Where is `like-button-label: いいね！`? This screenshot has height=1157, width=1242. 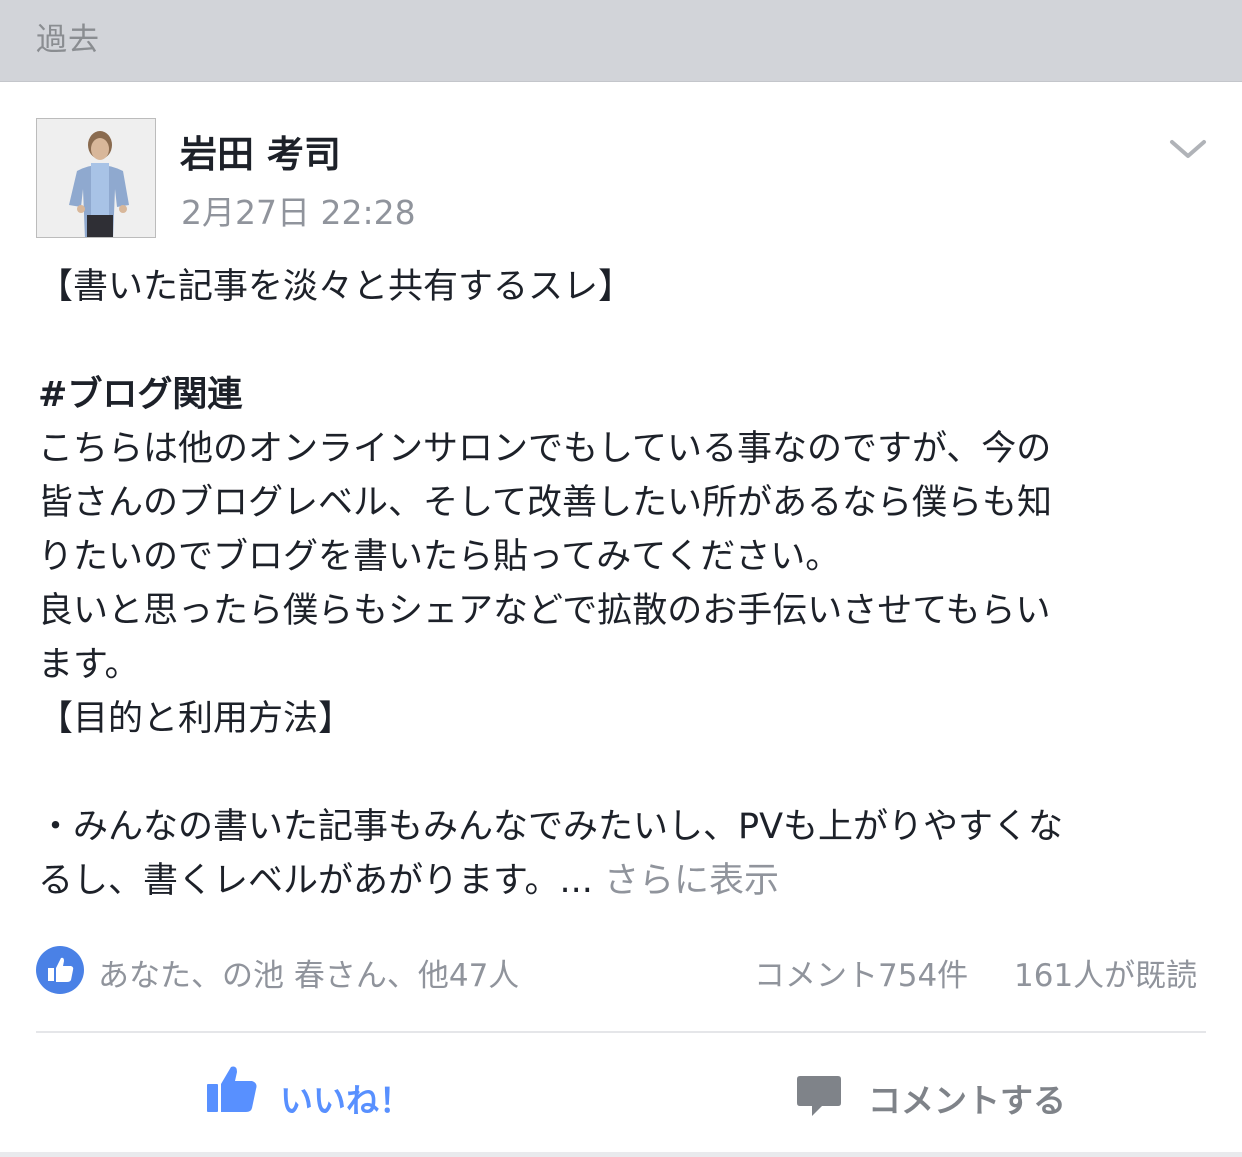 like-button-label: いいね！ is located at coordinates (346, 1100).